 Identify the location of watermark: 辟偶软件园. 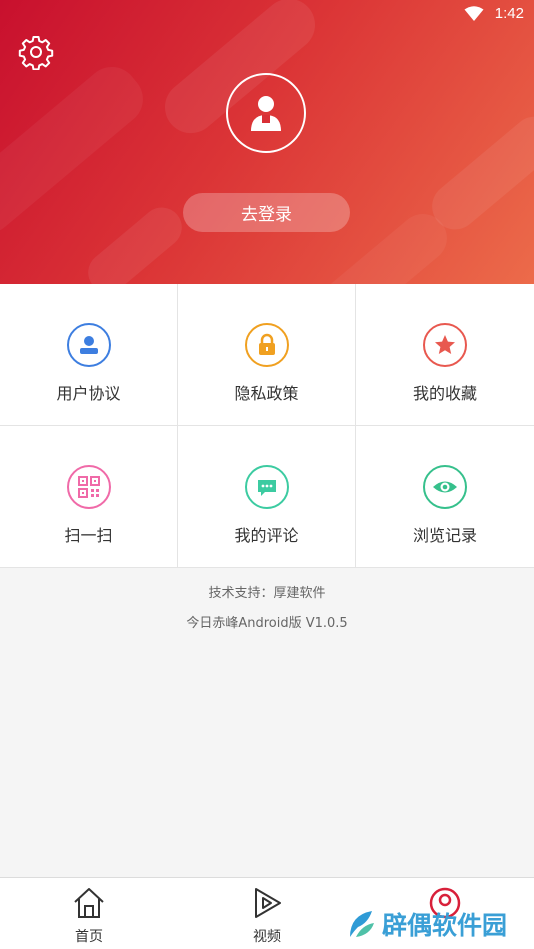
(427, 924).